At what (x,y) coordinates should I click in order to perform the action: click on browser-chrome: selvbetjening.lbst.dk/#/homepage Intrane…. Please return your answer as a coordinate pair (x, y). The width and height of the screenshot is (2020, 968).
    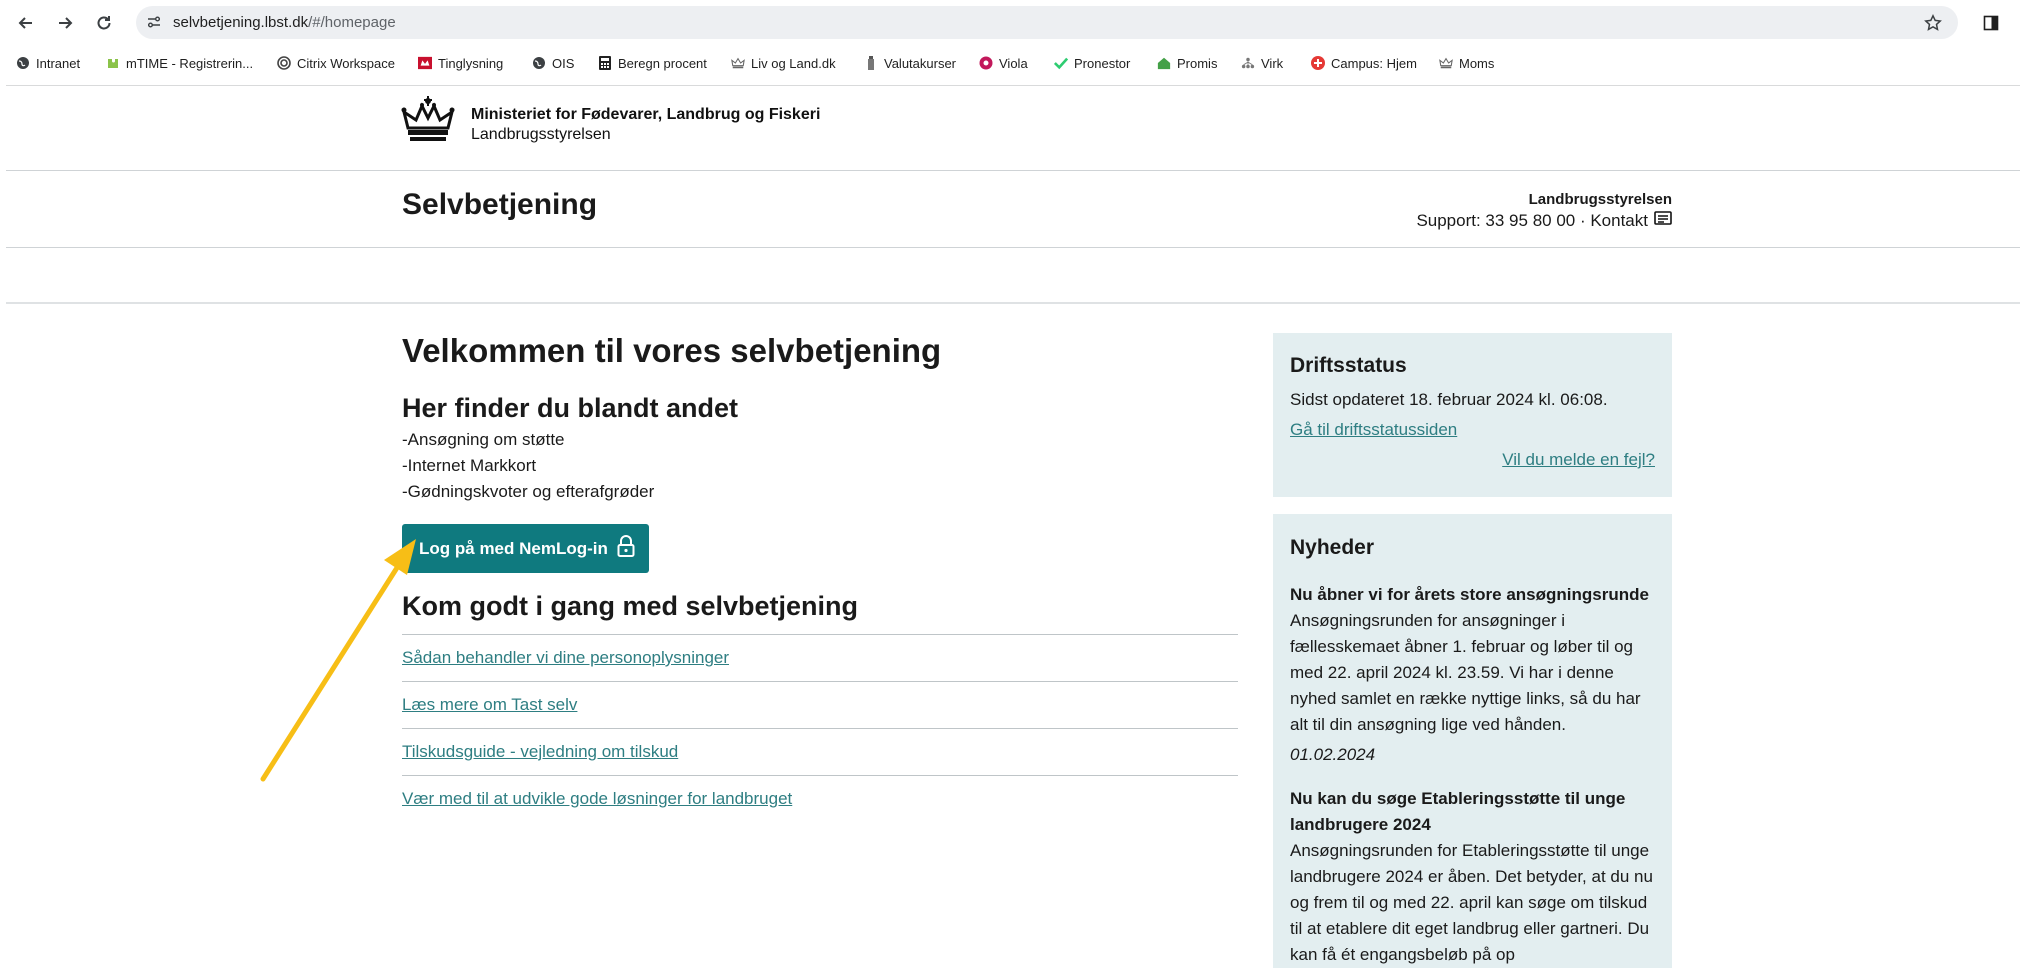
    Looking at the image, I should click on (1010, 43).